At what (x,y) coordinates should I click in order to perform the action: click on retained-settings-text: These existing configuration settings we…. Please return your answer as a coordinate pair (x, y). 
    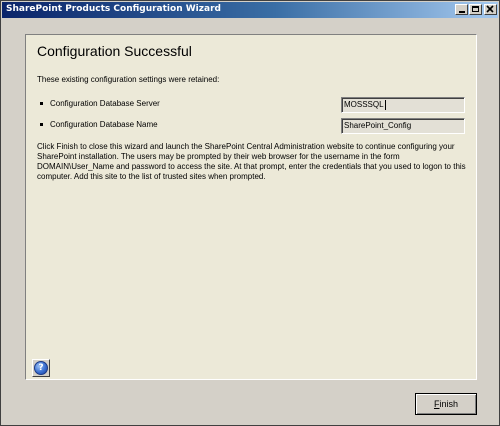
    Looking at the image, I should click on (128, 79).